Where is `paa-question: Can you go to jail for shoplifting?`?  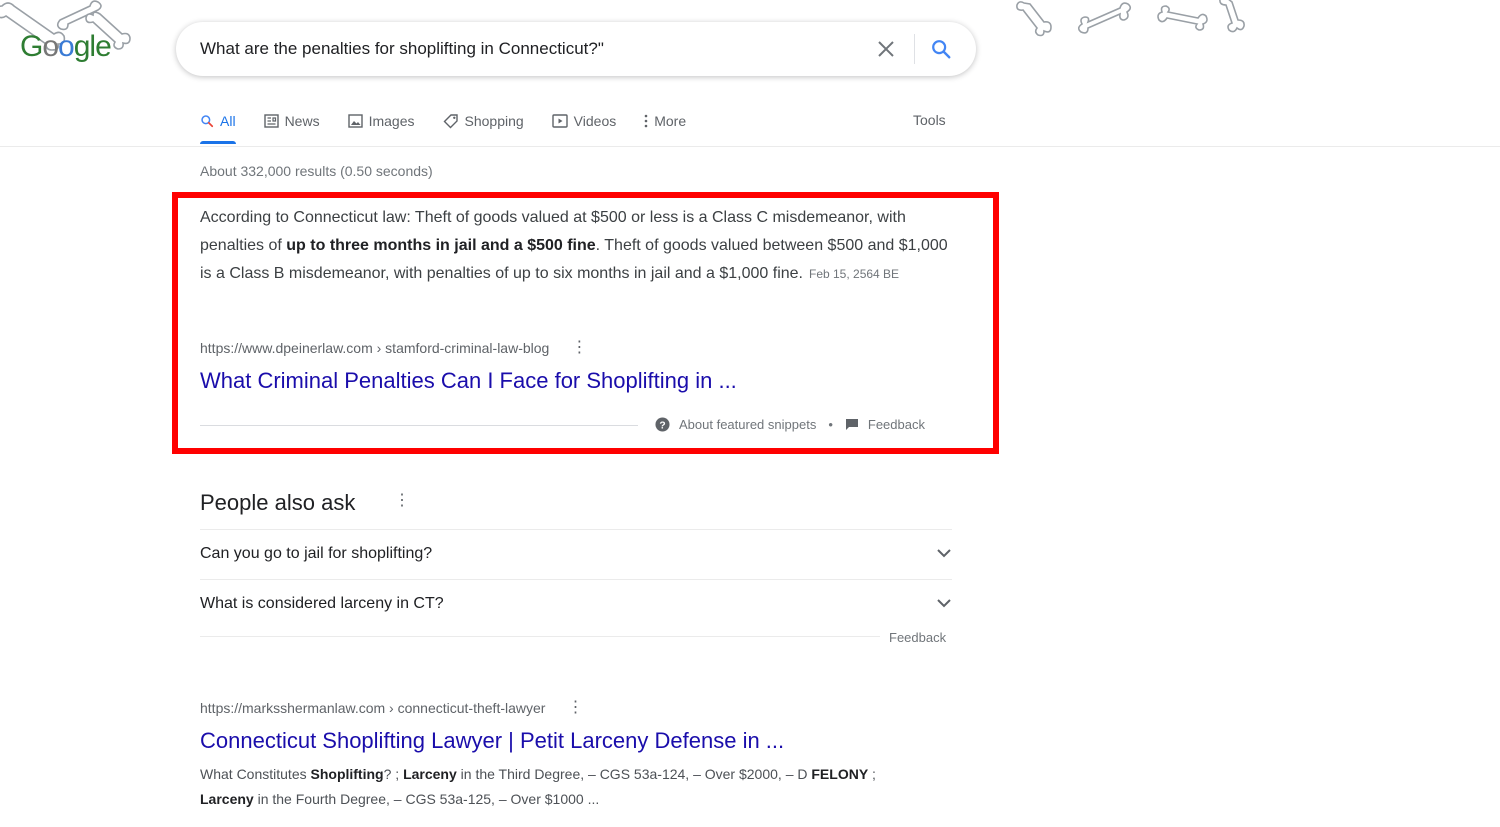
paa-question: Can you go to jail for shoplifting? is located at coordinates (576, 554).